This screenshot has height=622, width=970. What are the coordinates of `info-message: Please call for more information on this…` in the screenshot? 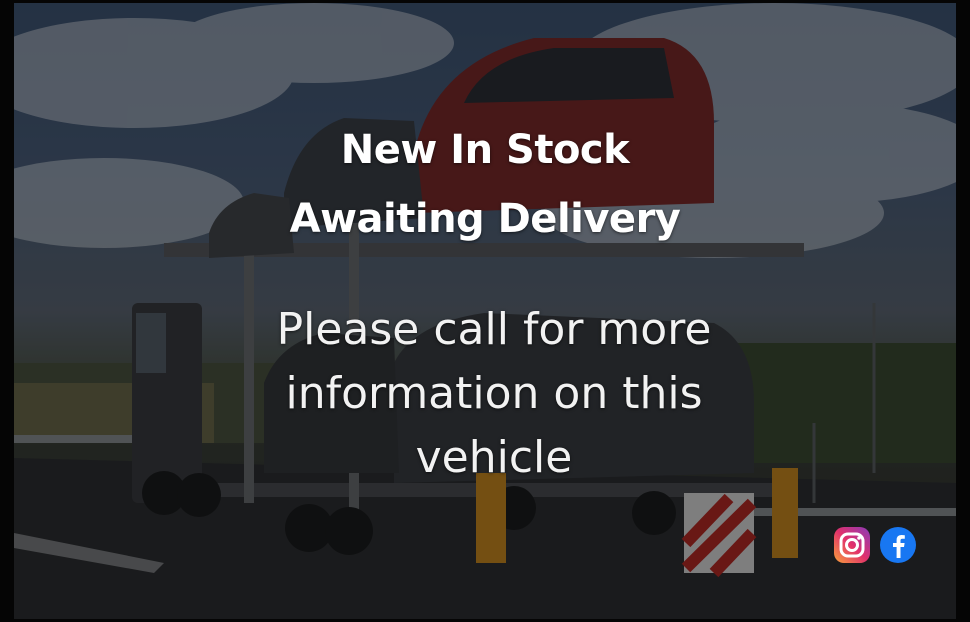 It's located at (494, 393).